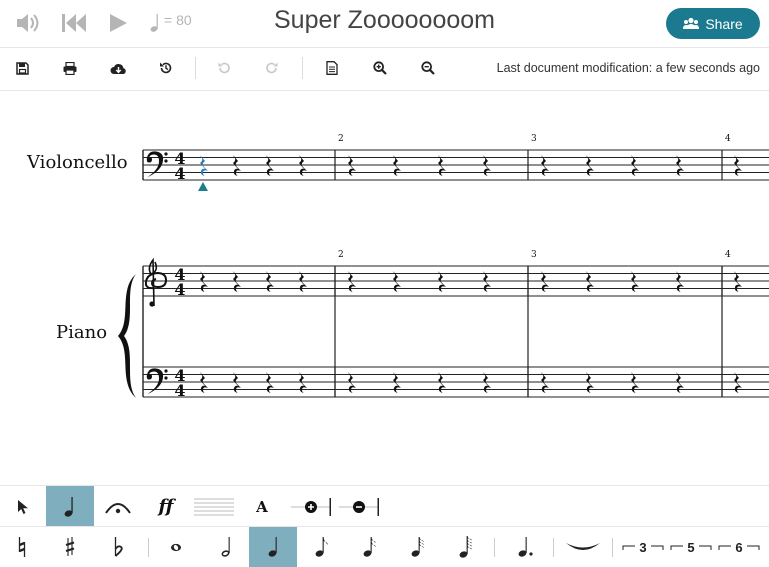 The image size is (769, 567). I want to click on quintuplet-button: 5, so click(691, 547).